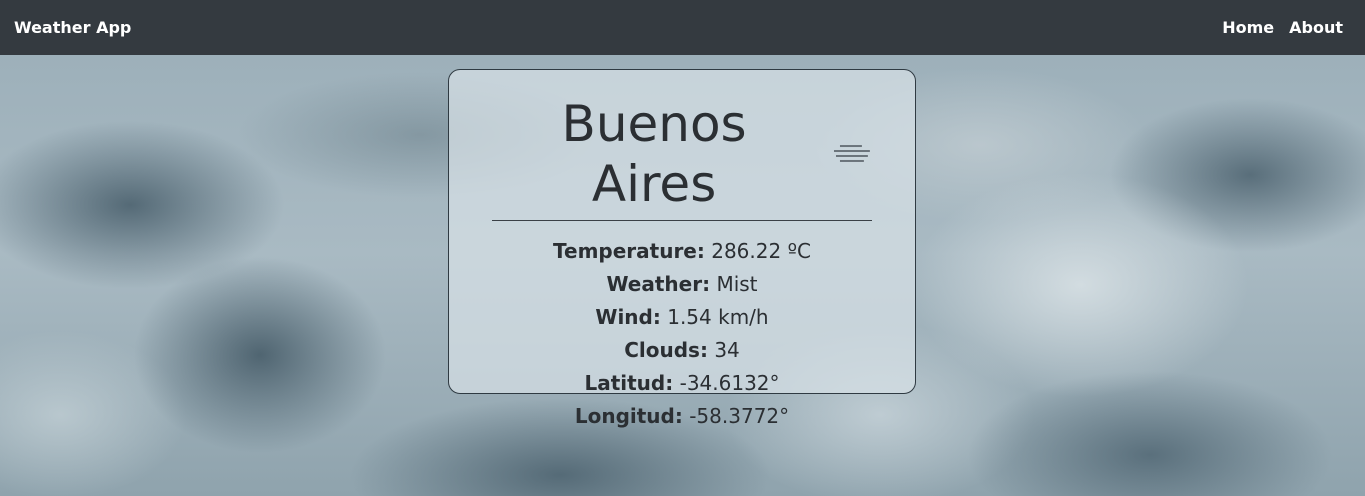  I want to click on city-header: Buenos Aires, so click(682, 157).